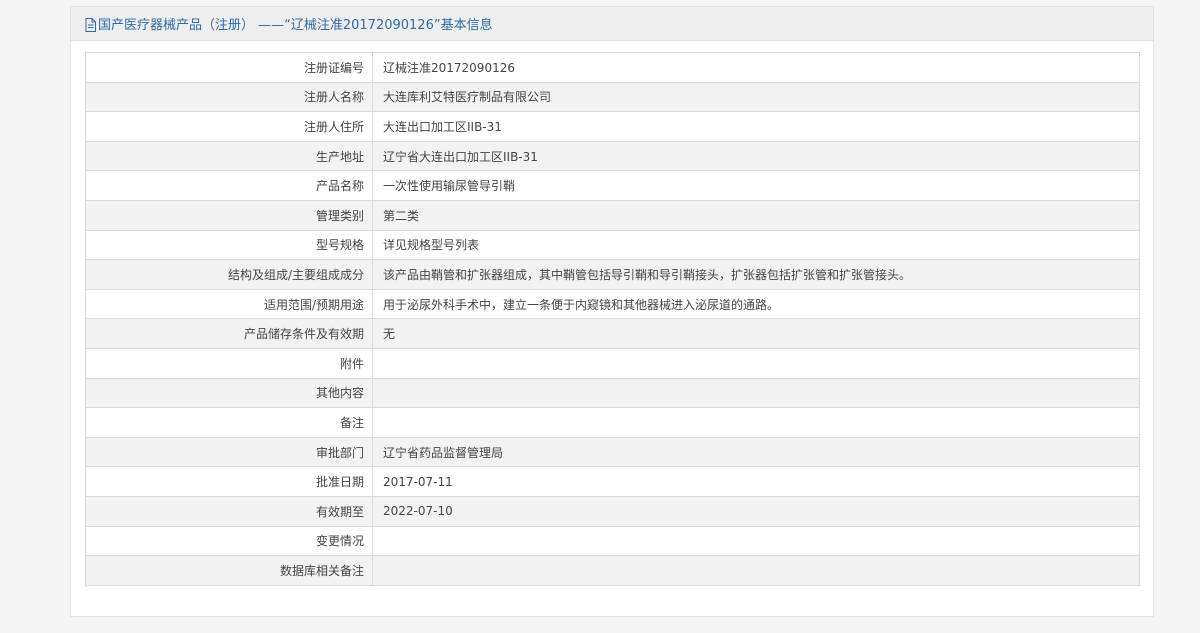  I want to click on table-row: 生产地址 辽宁省大连出口加工区IIB-31, so click(612, 156).